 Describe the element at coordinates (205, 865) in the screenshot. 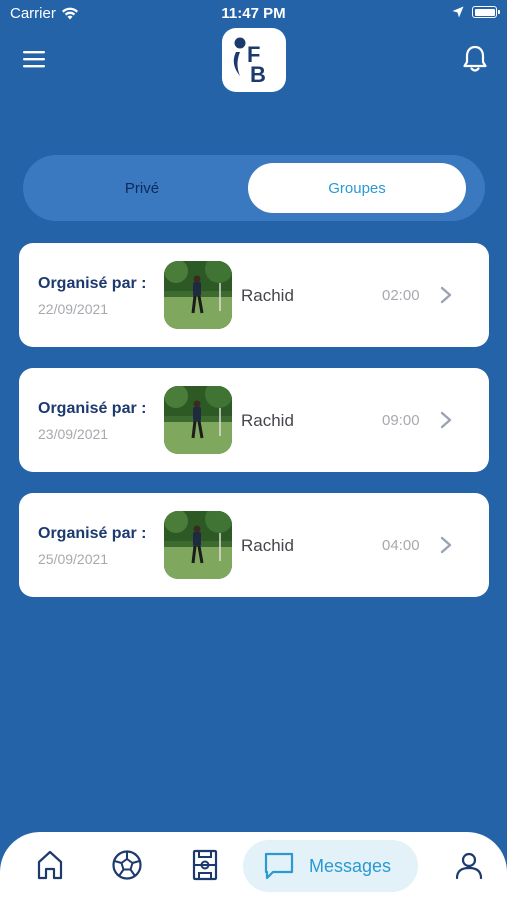

I see `field-icon` at that location.